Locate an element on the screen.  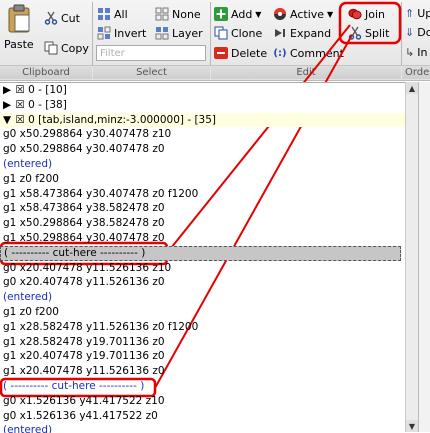
layer-icon is located at coordinates (162, 33).